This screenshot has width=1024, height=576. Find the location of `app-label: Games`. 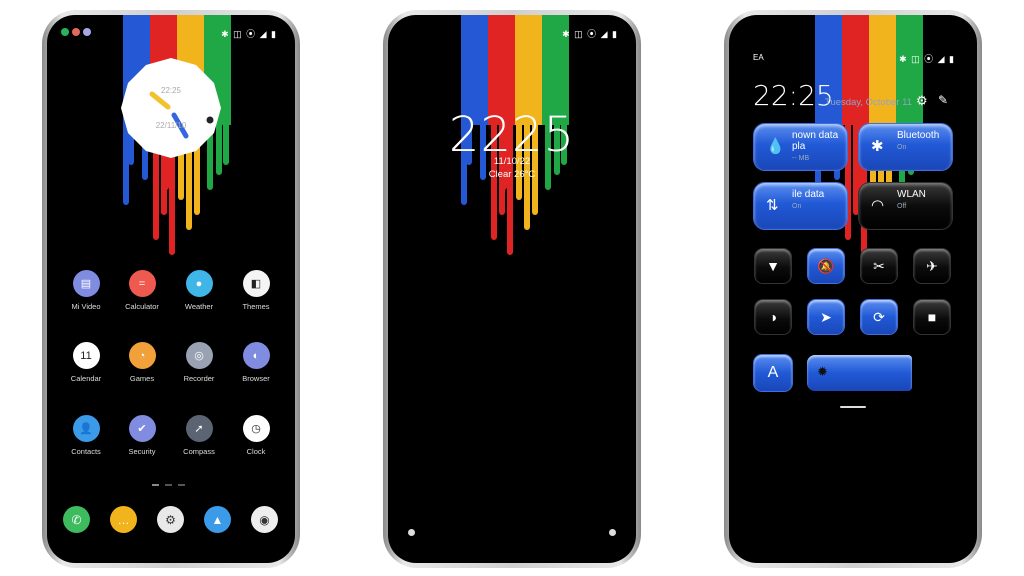

app-label: Games is located at coordinates (142, 378).